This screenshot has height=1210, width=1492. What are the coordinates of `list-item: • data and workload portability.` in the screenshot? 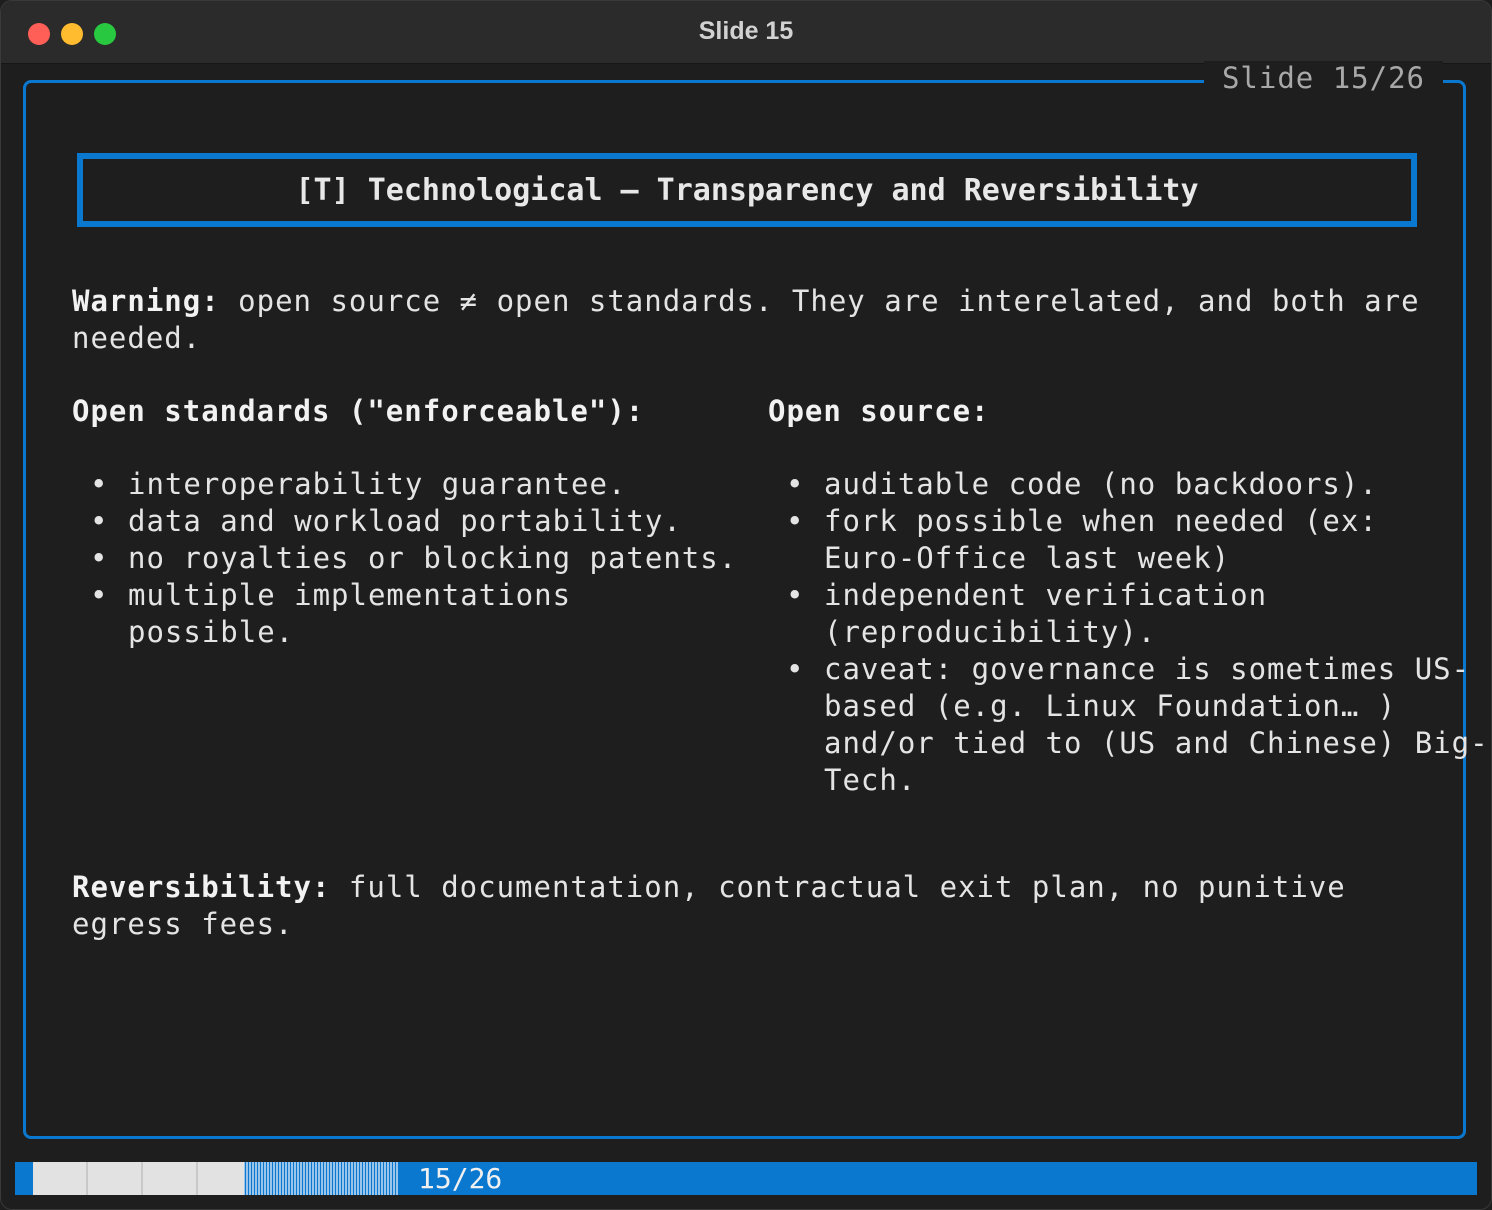 It's located at (412, 521).